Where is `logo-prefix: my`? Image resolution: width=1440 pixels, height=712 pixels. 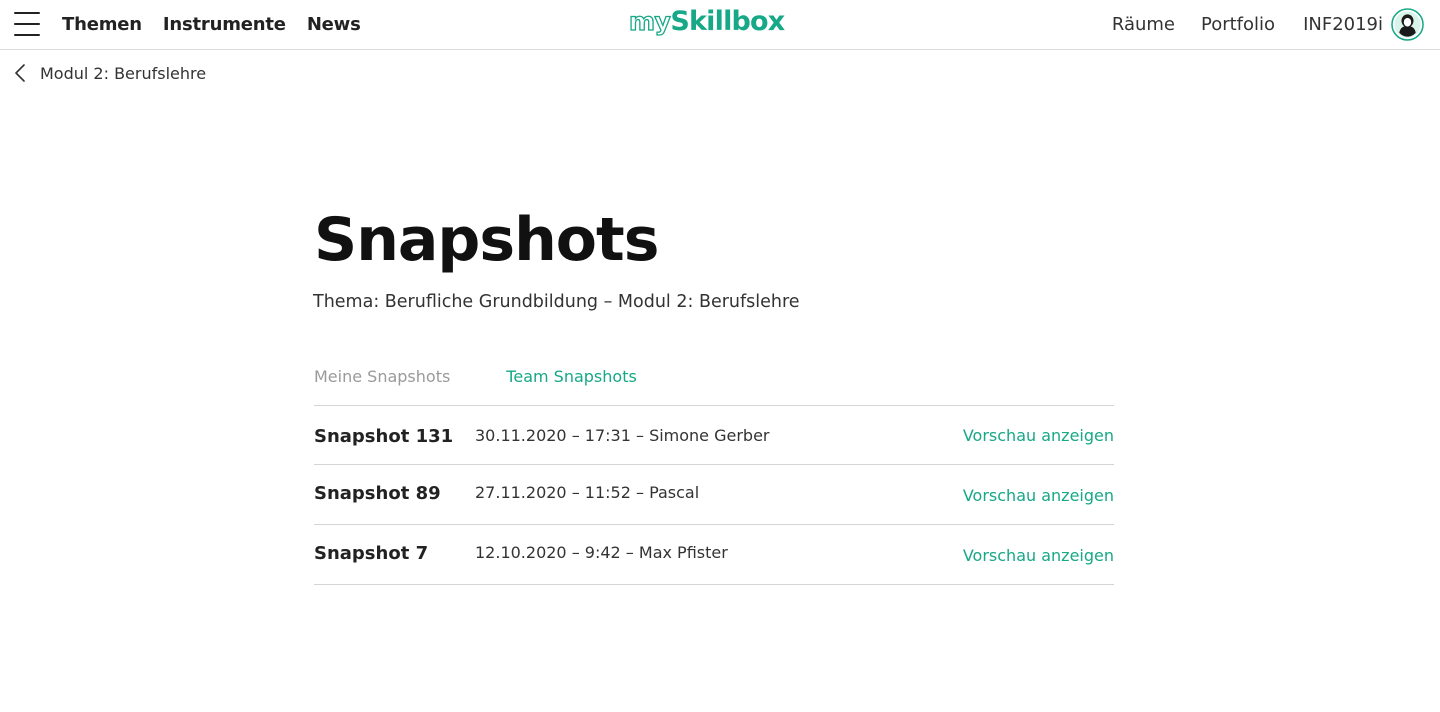 logo-prefix: my is located at coordinates (649, 21).